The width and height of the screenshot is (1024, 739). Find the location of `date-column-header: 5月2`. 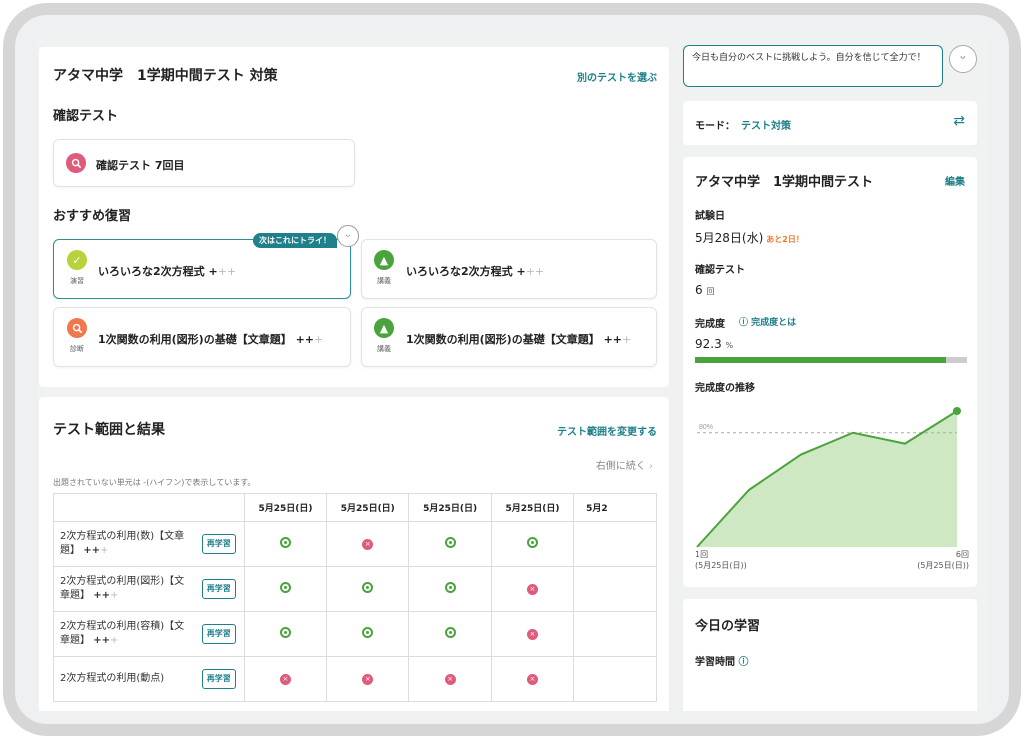

date-column-header: 5月2 is located at coordinates (615, 507).